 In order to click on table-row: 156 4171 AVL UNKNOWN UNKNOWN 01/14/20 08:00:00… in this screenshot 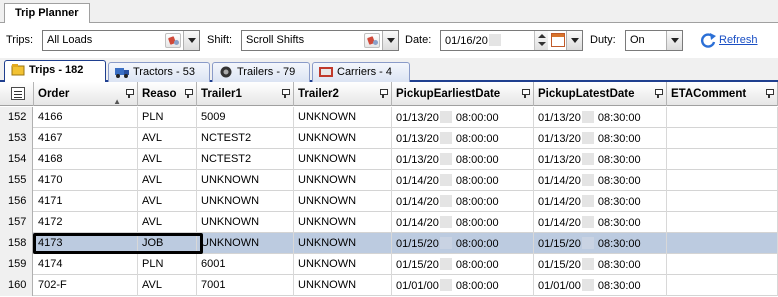, I will do `click(389, 201)`.